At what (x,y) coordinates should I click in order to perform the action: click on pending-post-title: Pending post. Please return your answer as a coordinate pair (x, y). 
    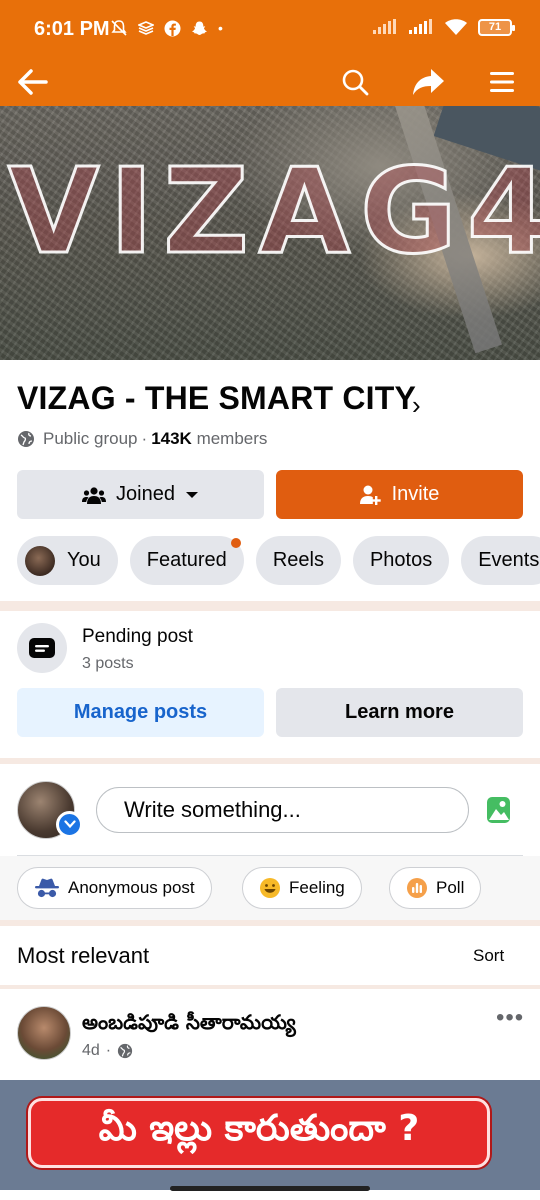
    Looking at the image, I should click on (137, 636).